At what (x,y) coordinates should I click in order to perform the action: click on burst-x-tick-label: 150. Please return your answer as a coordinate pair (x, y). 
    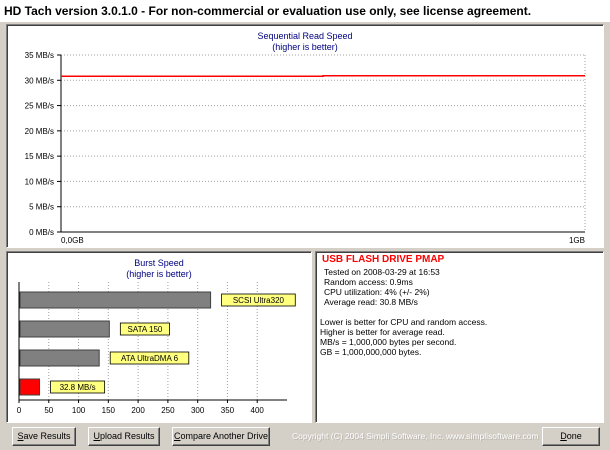
    Looking at the image, I should click on (109, 410).